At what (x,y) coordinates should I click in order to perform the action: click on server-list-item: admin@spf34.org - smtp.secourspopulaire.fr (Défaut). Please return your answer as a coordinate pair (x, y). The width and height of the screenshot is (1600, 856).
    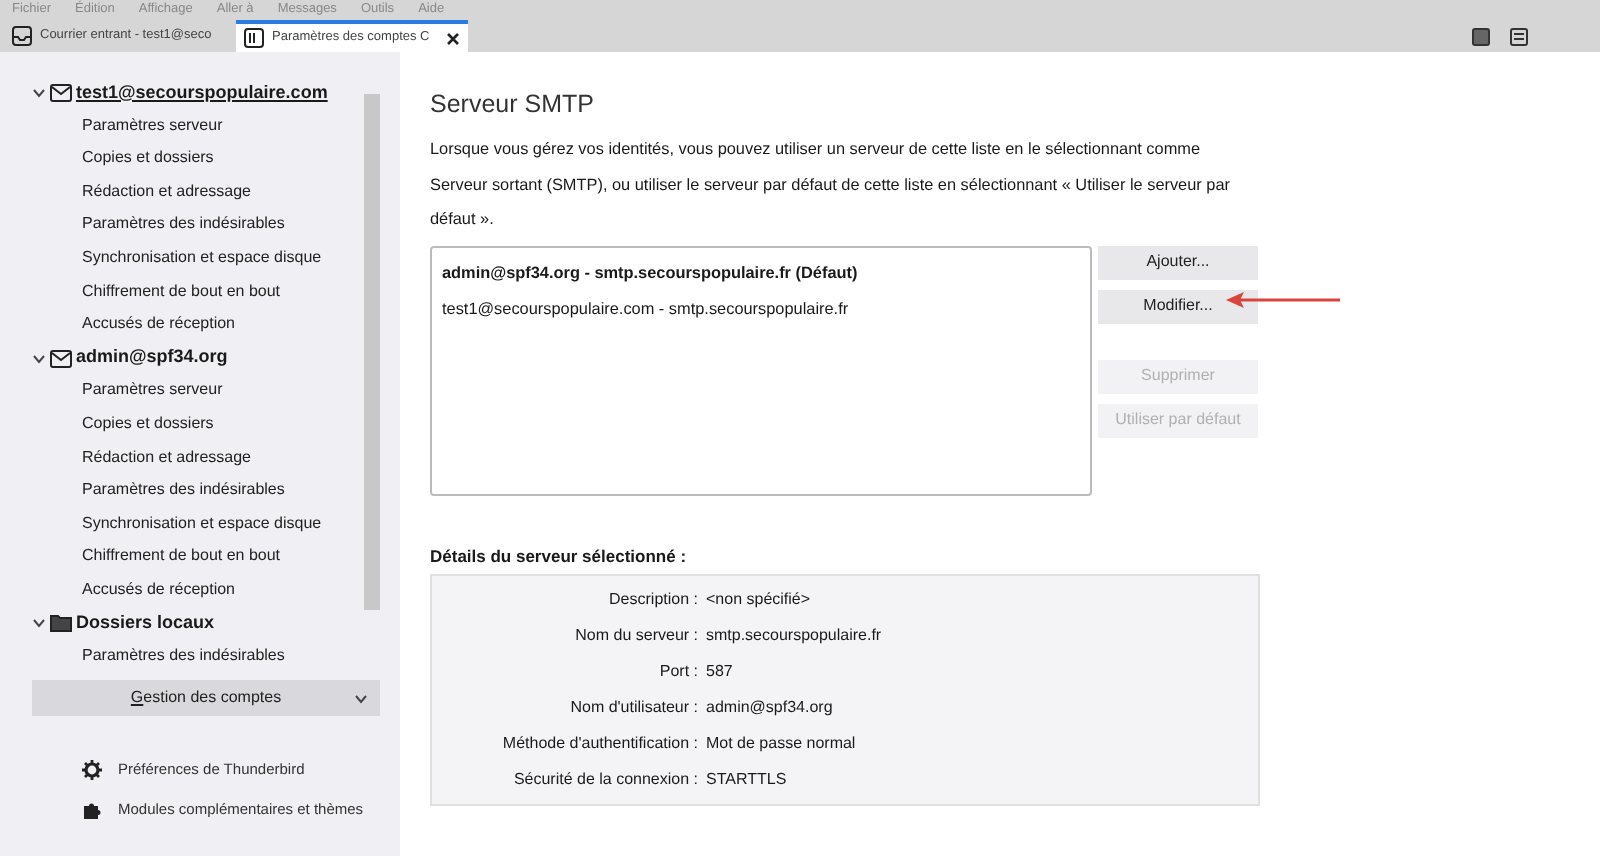
    Looking at the image, I should click on (761, 273).